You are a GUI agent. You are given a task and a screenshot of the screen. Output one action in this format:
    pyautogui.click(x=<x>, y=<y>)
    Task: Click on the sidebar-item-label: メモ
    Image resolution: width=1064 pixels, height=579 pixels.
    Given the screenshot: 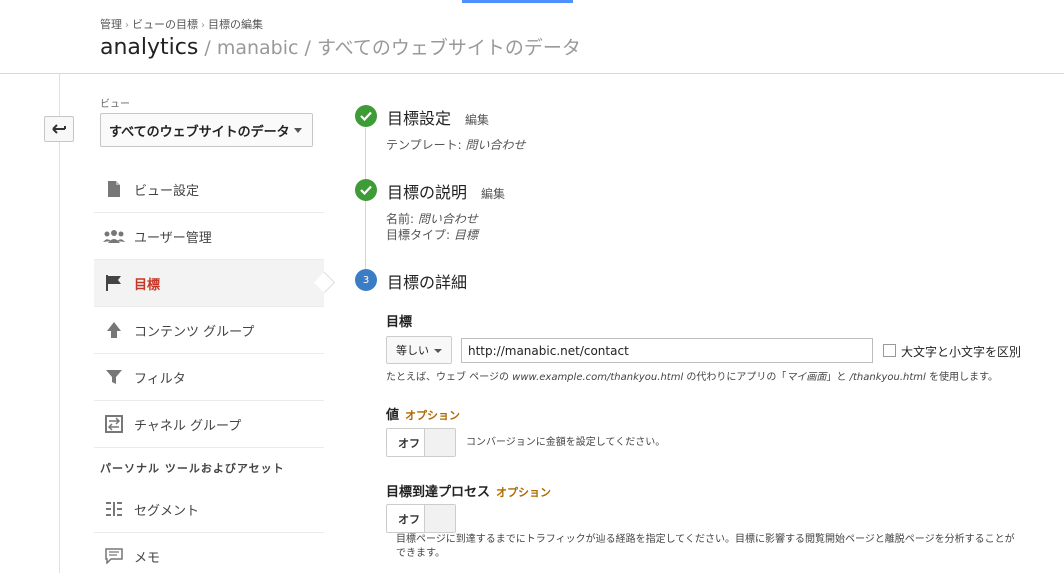 What is the action you would take?
    pyautogui.click(x=147, y=558)
    